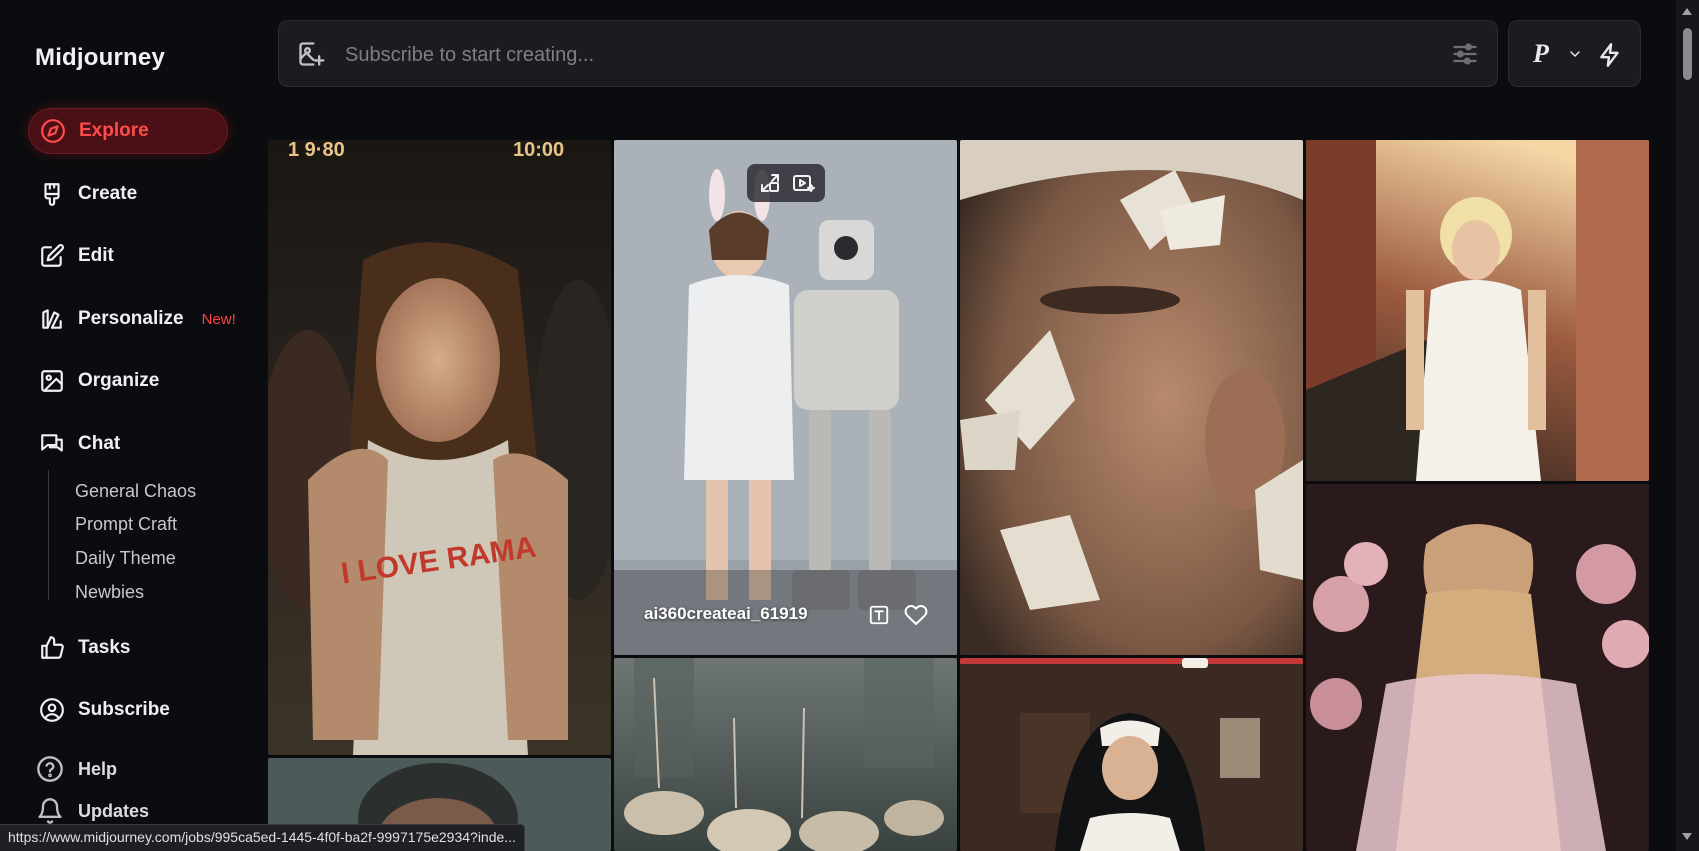 The image size is (1699, 851). What do you see at coordinates (218, 319) in the screenshot?
I see `new-badge: New!` at bounding box center [218, 319].